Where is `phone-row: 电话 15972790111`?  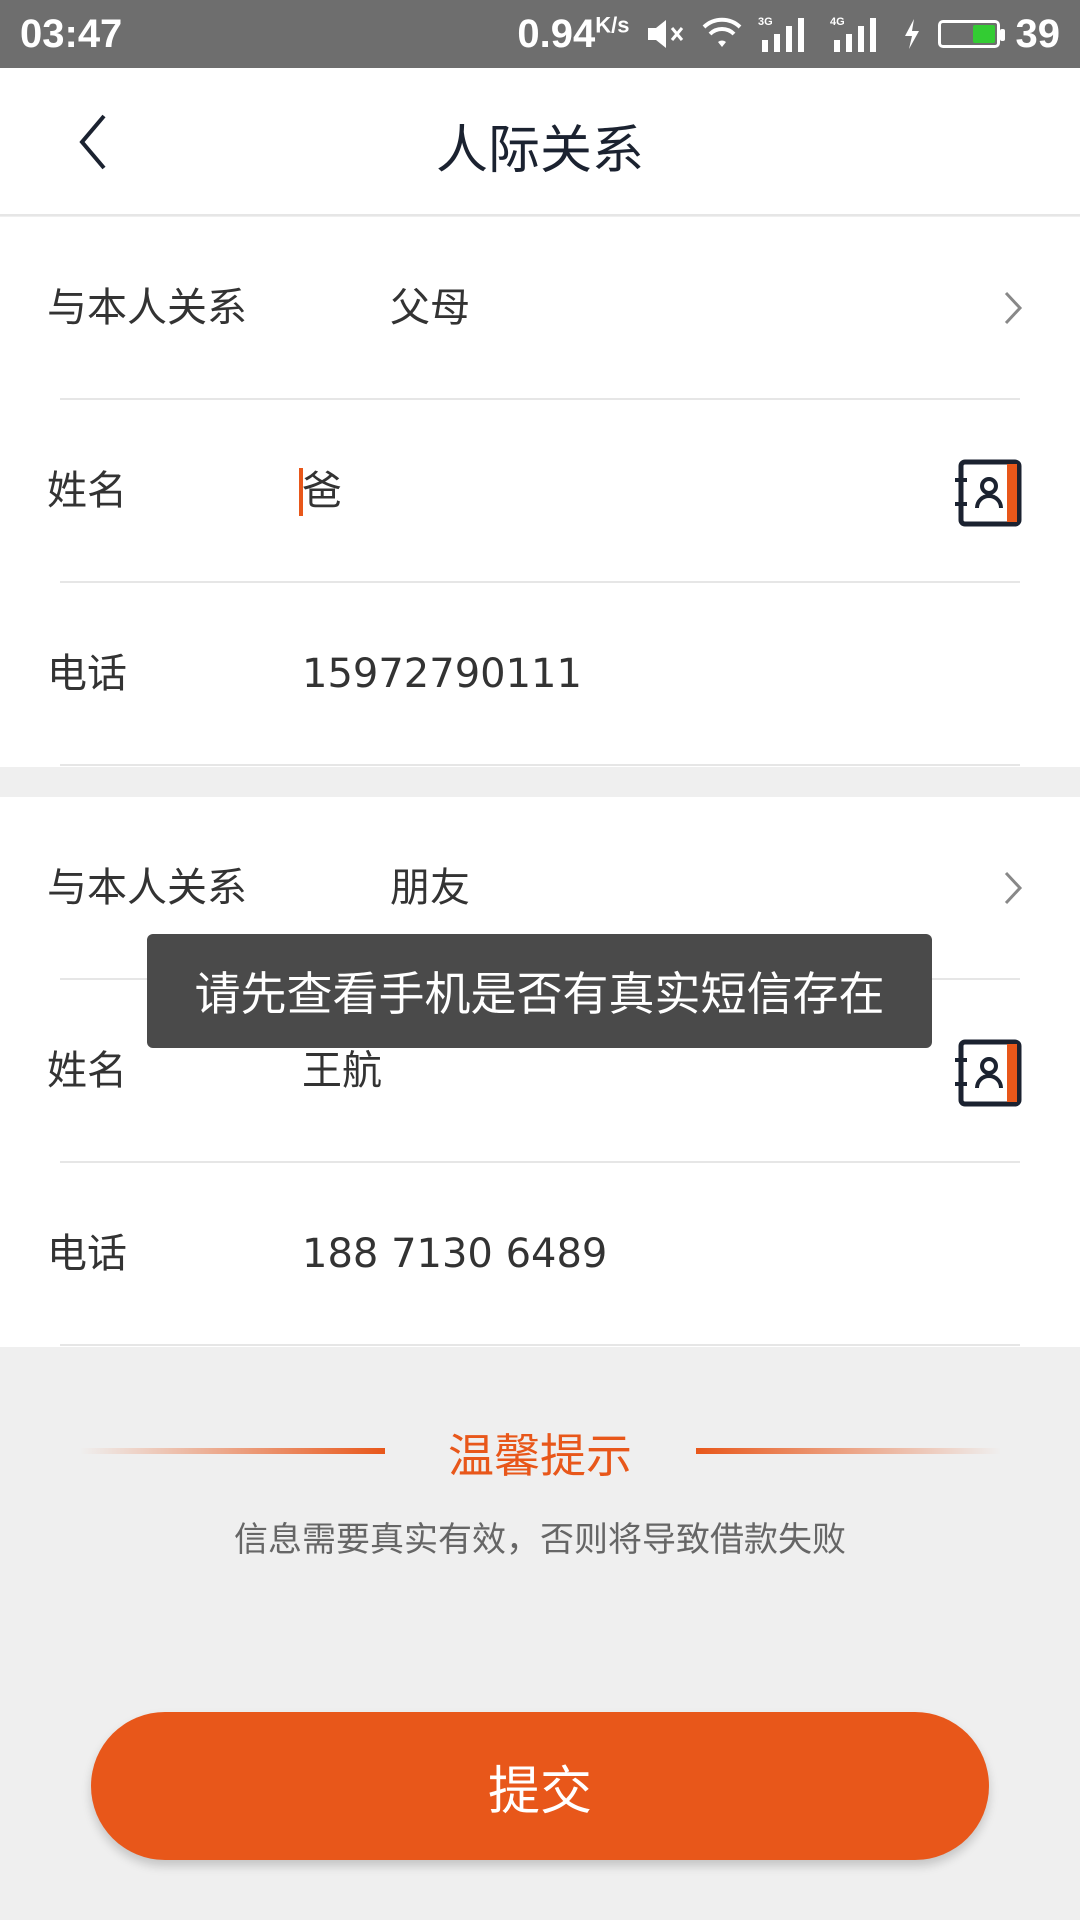
phone-row: 电话 15972790111 is located at coordinates (540, 674).